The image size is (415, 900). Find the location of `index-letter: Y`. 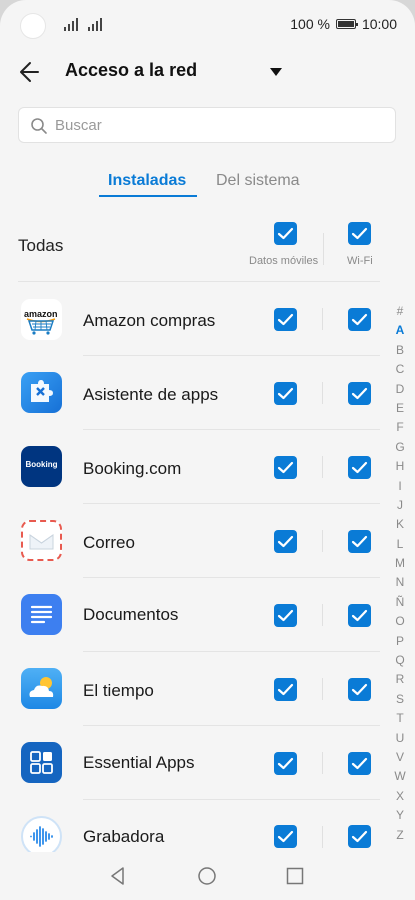

index-letter: Y is located at coordinates (400, 815).